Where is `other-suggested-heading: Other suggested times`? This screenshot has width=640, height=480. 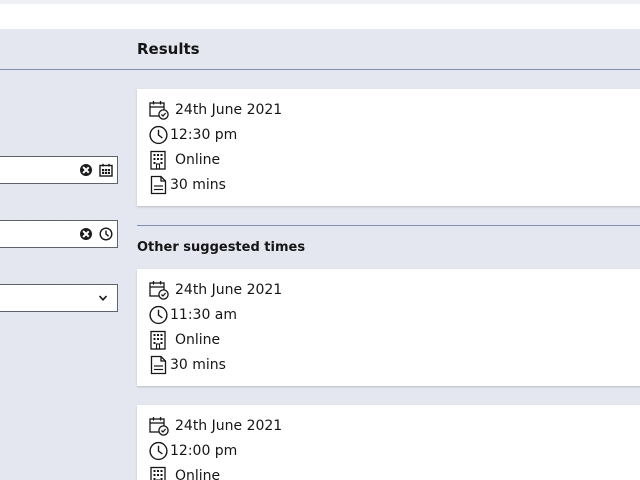
other-suggested-heading: Other suggested times is located at coordinates (221, 247).